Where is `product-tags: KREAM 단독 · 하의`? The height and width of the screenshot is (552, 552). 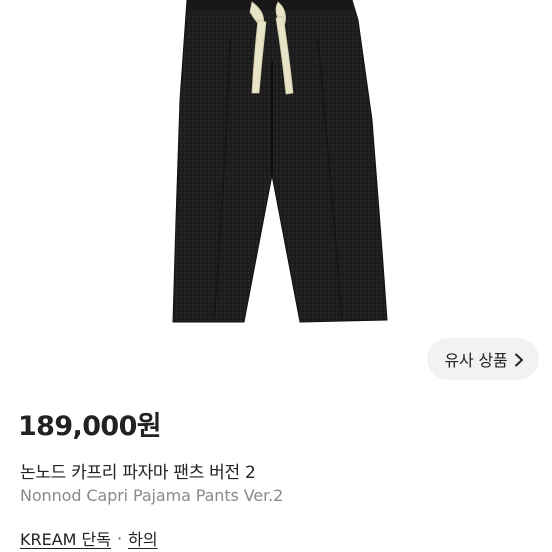
product-tags: KREAM 단독 · 하의 is located at coordinates (89, 538).